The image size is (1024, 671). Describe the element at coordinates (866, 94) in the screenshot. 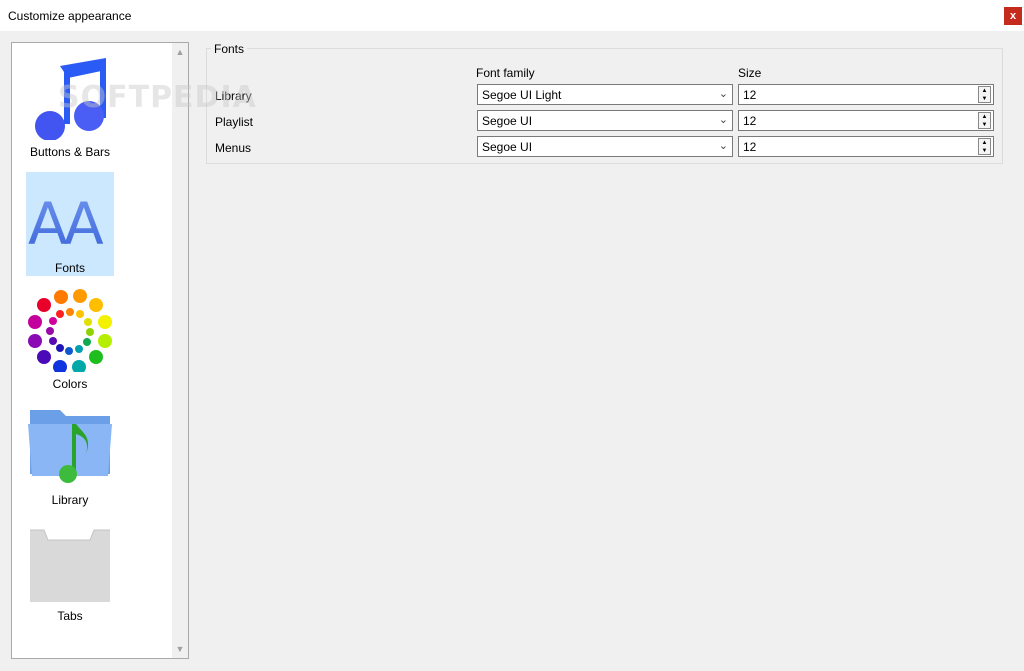

I see `library-size-spinner: 12 ▲ ▼` at that location.